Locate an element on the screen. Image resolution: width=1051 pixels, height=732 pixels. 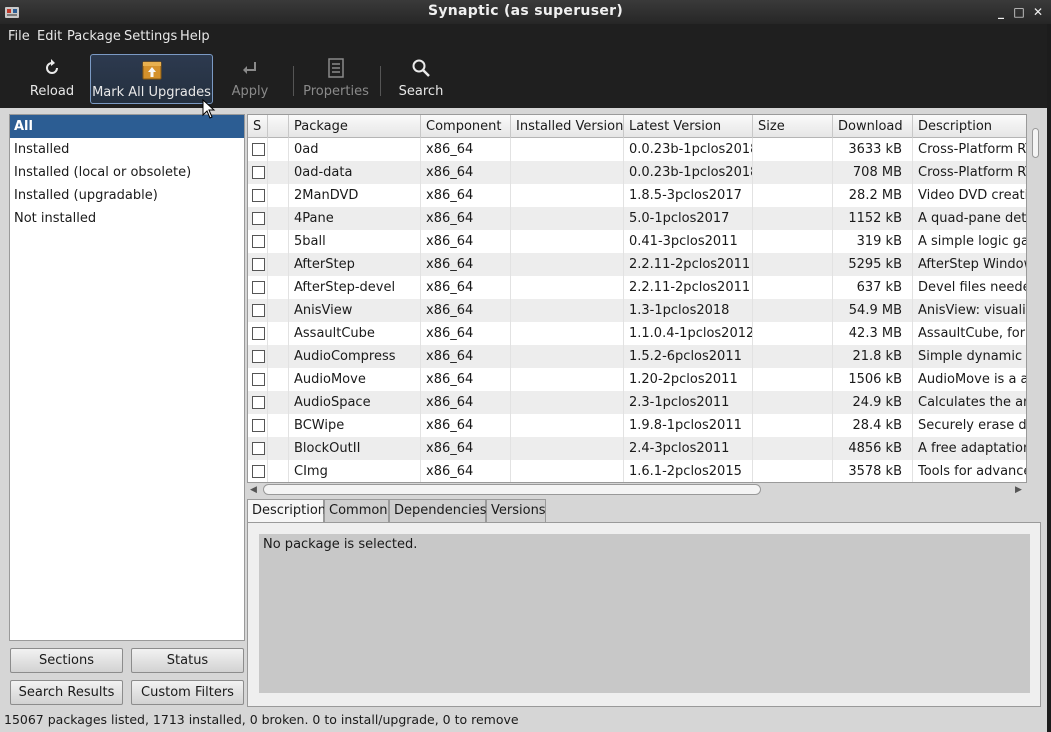
row-support is located at coordinates (278, 448).